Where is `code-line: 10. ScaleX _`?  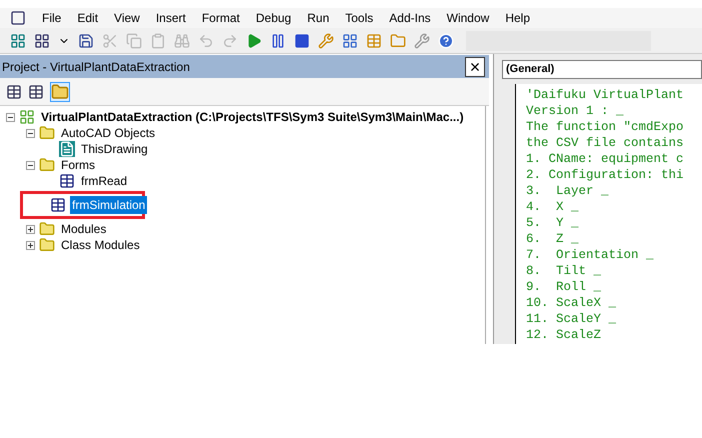 code-line: 10. ScaleX _ is located at coordinates (572, 303).